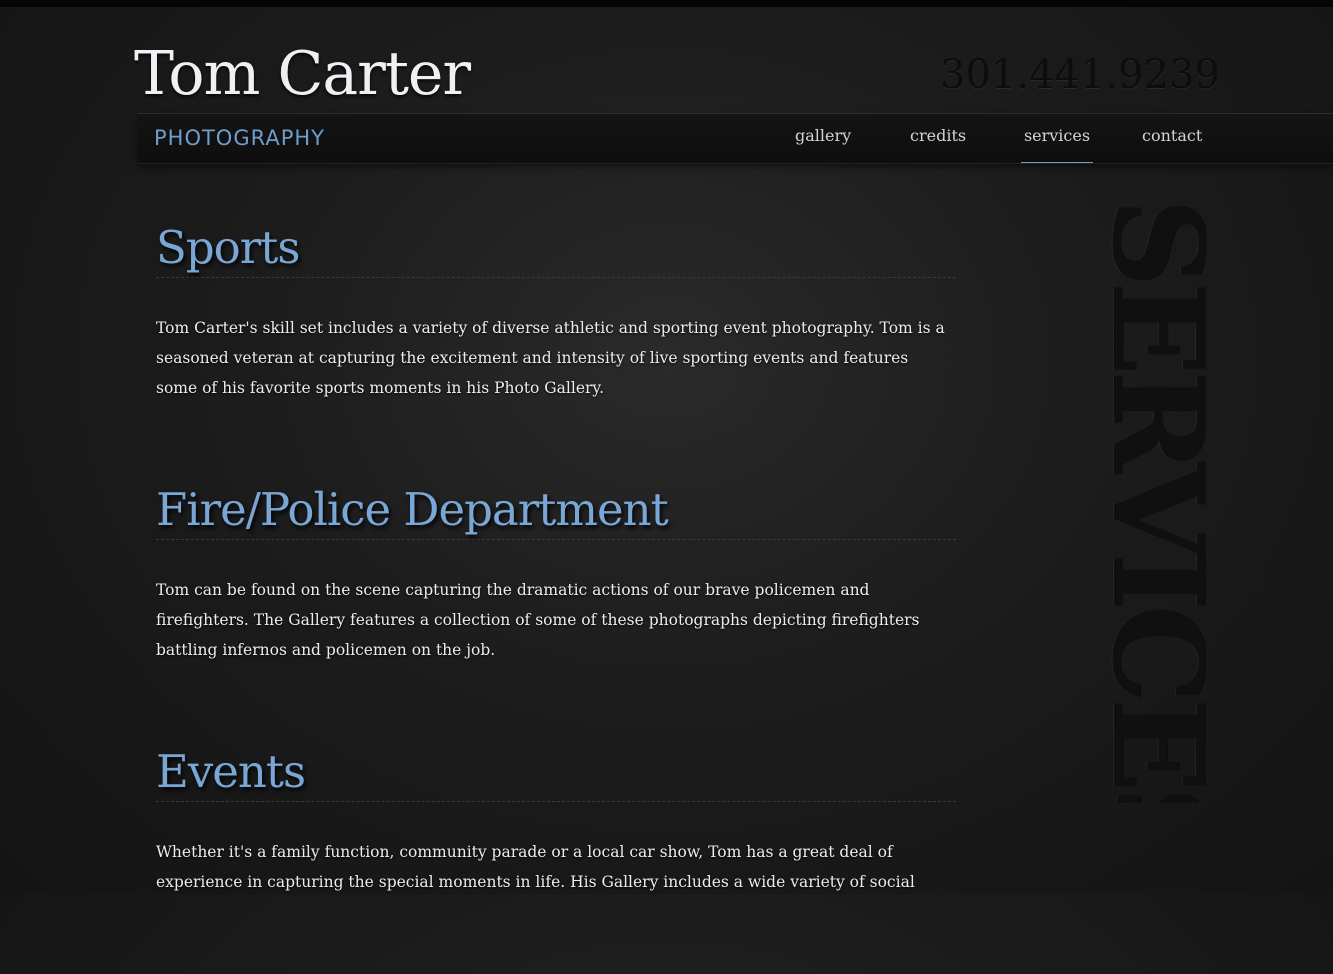  What do you see at coordinates (1080, 75) in the screenshot?
I see `phone-number: 301.441.9239` at bounding box center [1080, 75].